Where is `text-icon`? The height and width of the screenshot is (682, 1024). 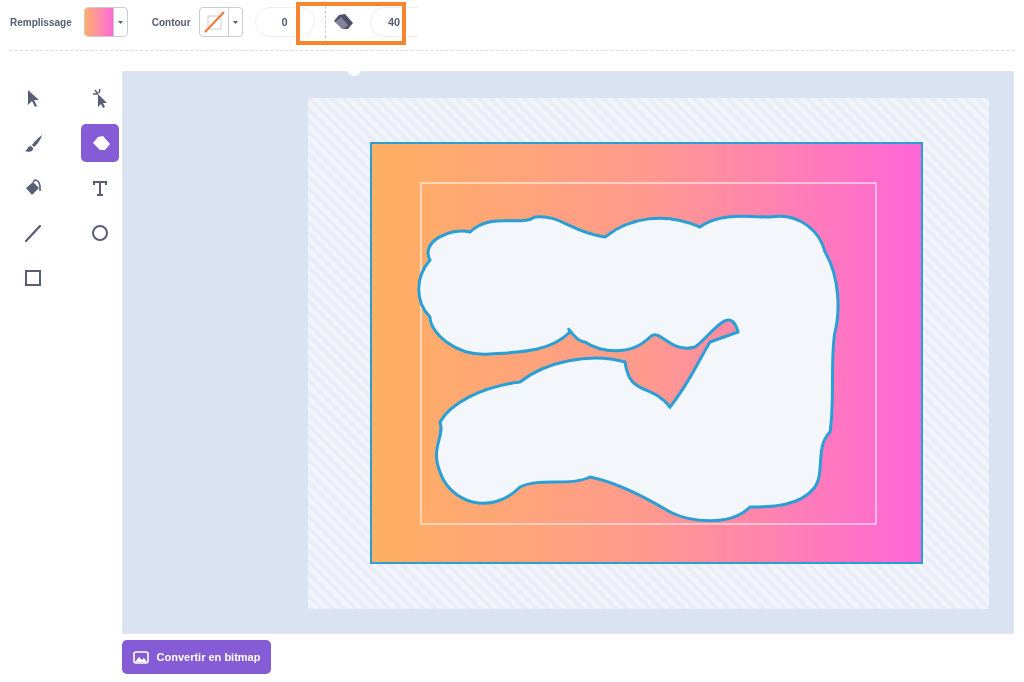 text-icon is located at coordinates (100, 188).